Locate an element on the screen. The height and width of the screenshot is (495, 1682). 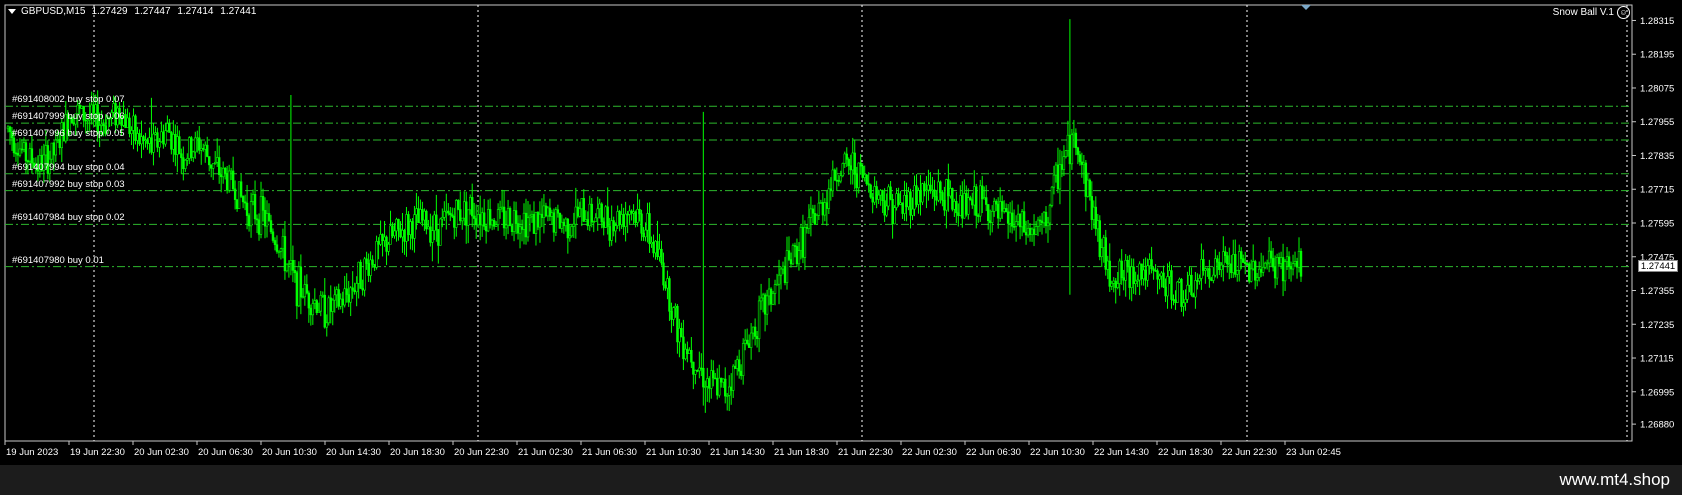
order-label: #691407980 buy 0.01 is located at coordinates (58, 260).